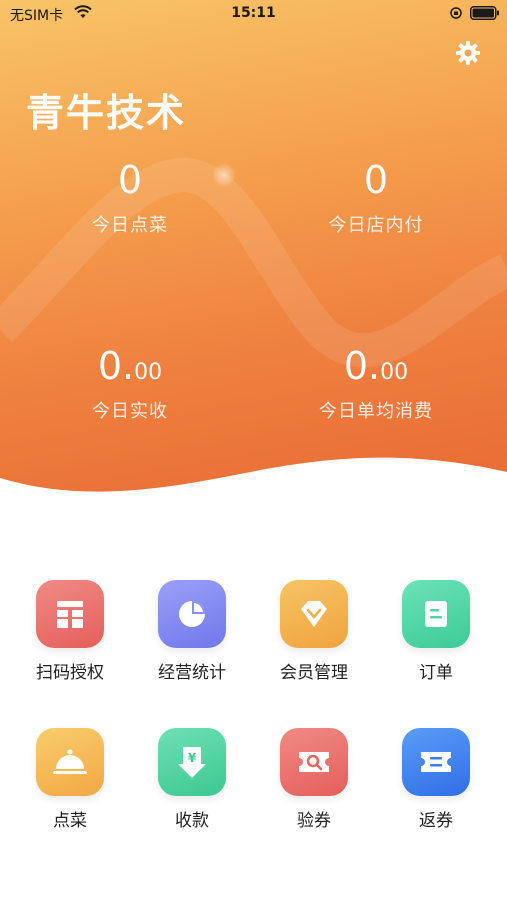 This screenshot has width=507, height=900. What do you see at coordinates (106, 113) in the screenshot?
I see `app-title: 青牛技术` at bounding box center [106, 113].